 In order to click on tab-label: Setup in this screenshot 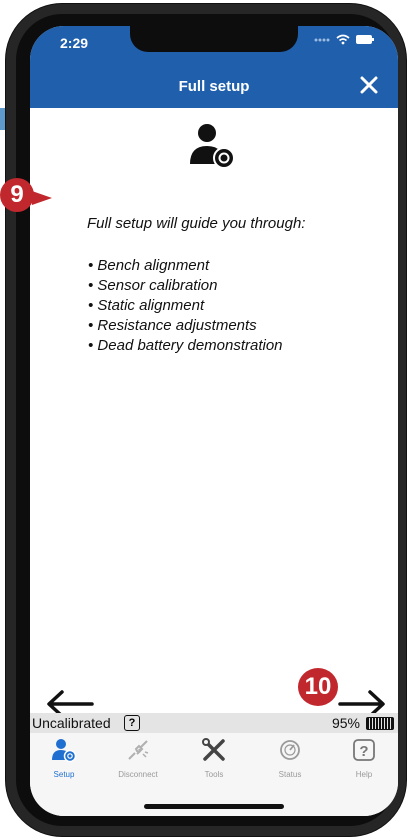, I will do `click(64, 774)`.